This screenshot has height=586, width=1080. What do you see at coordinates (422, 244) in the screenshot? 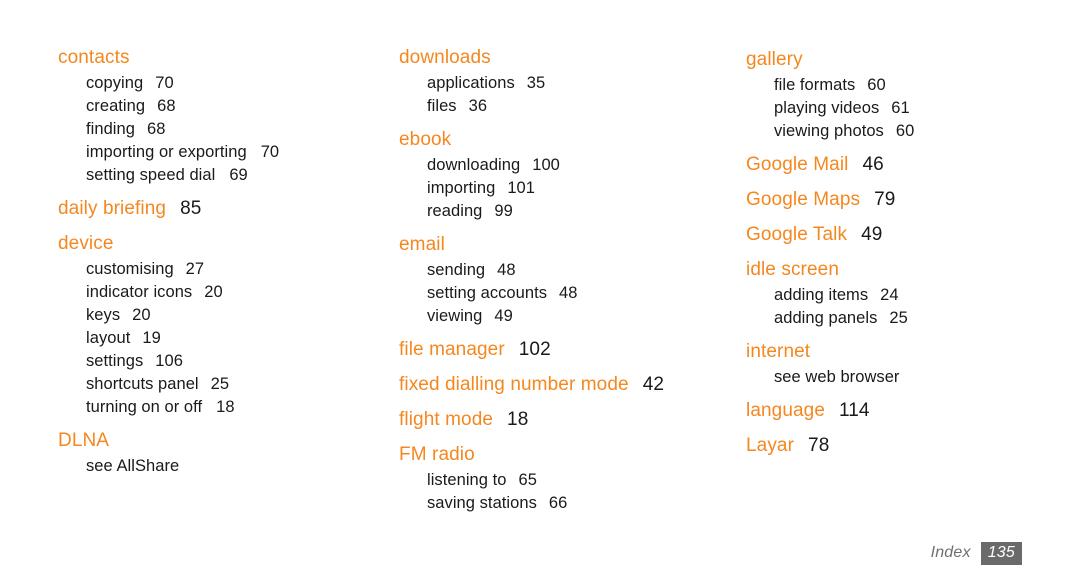
I see `index-heading-label: email` at bounding box center [422, 244].